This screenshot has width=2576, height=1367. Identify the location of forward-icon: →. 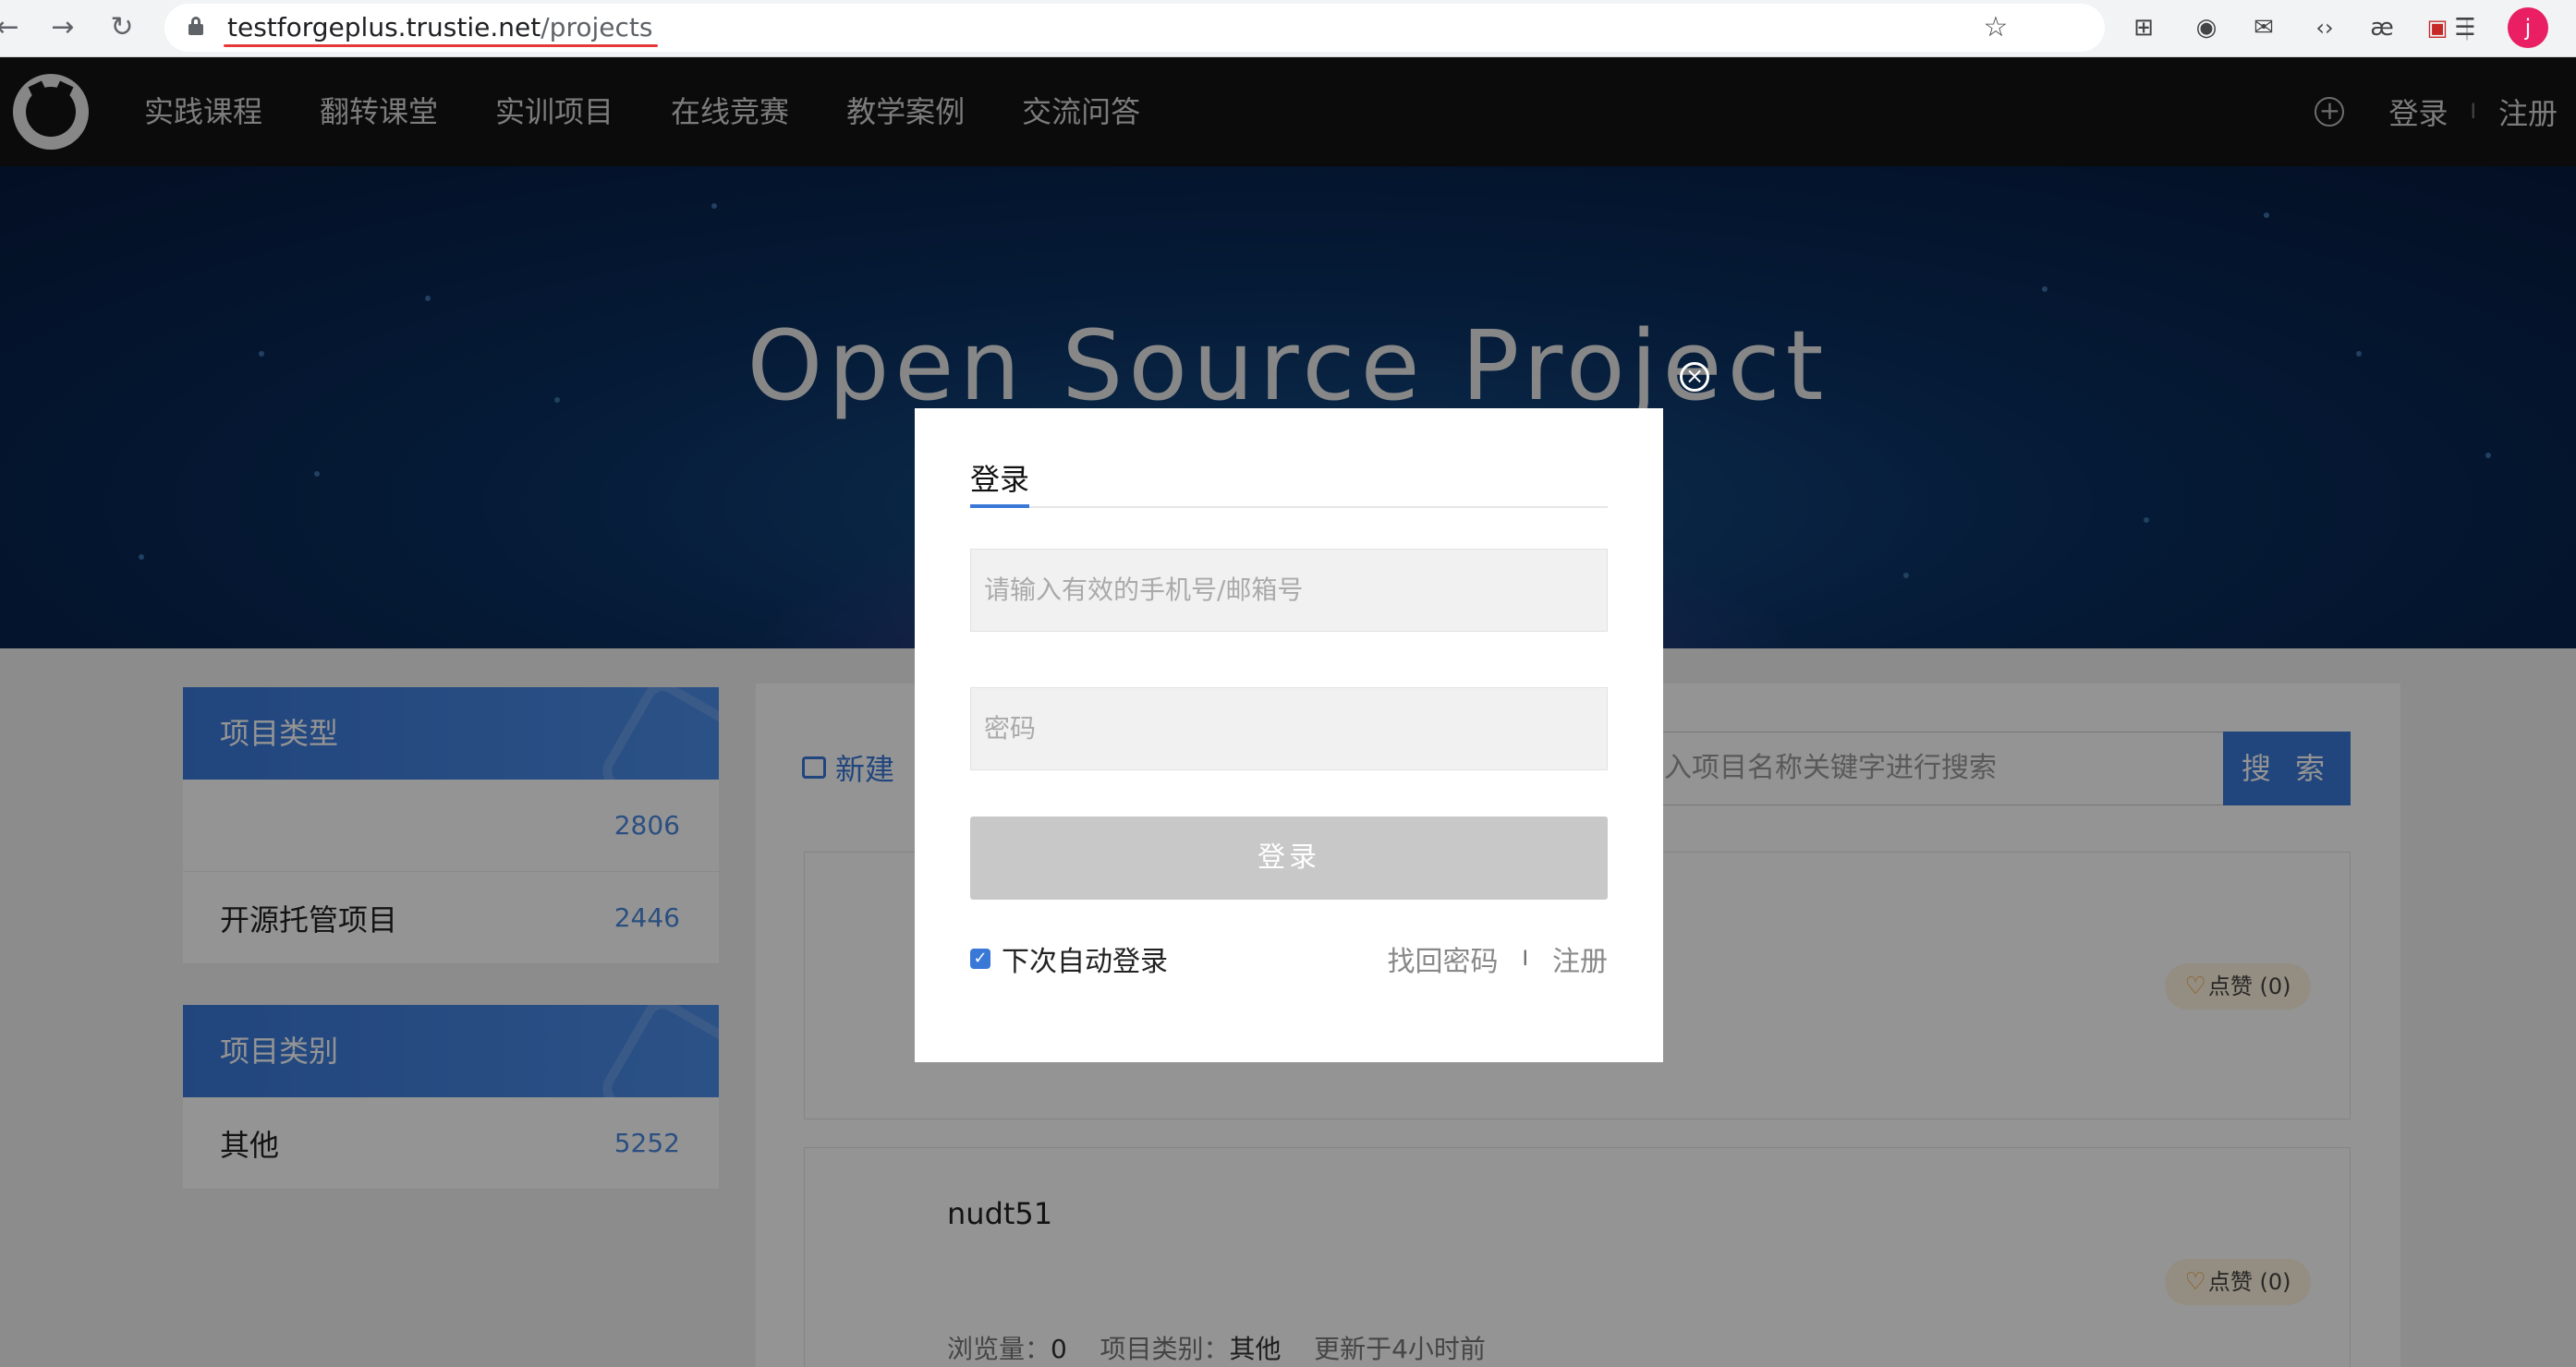
(63, 27).